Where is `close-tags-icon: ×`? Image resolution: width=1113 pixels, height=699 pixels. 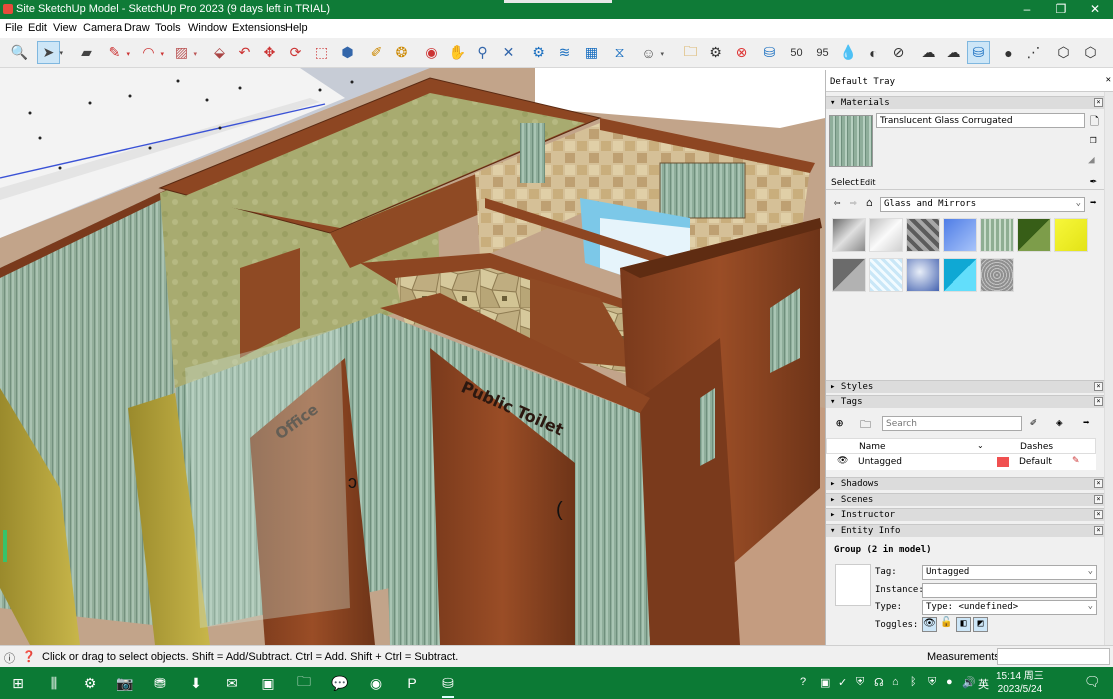
close-tags-icon: × is located at coordinates (1098, 401).